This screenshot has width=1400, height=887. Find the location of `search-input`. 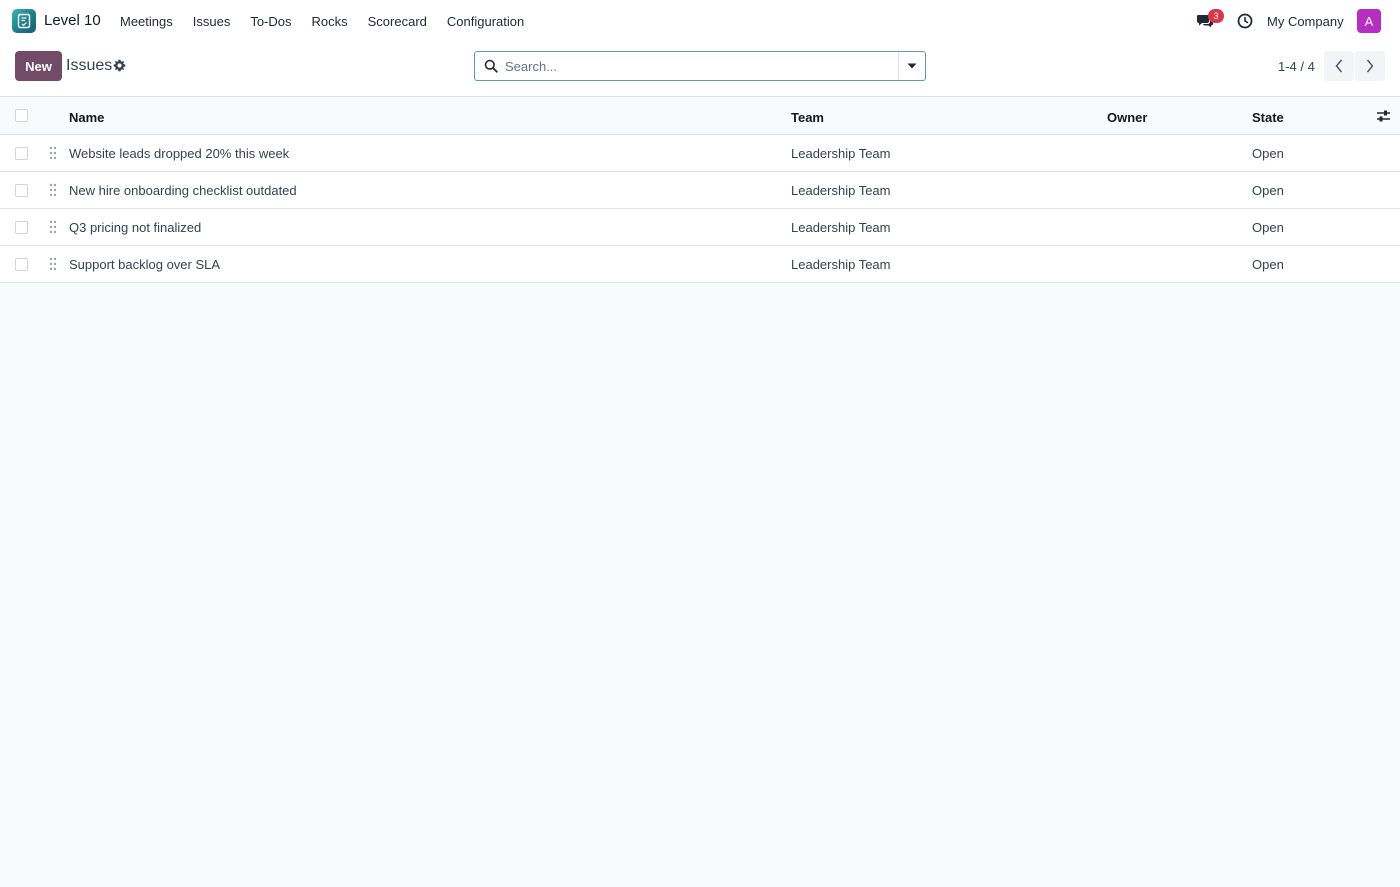

search-input is located at coordinates (700, 66).